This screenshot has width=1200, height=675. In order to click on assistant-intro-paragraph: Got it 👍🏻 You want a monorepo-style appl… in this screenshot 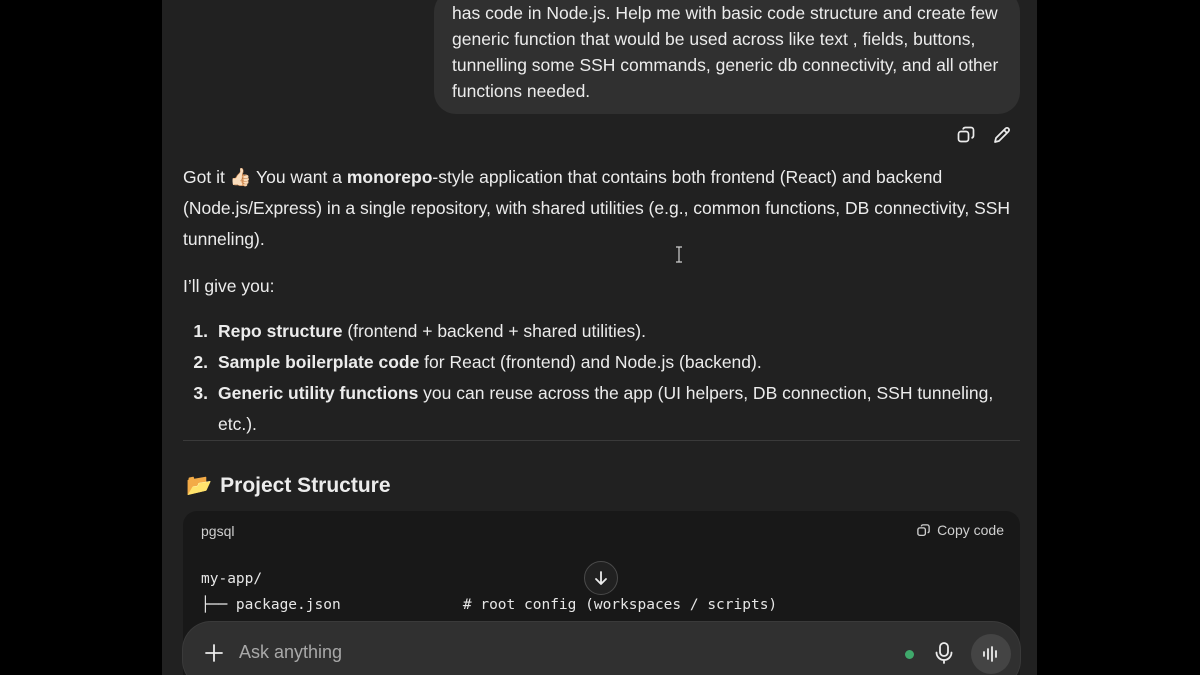, I will do `click(598, 208)`.